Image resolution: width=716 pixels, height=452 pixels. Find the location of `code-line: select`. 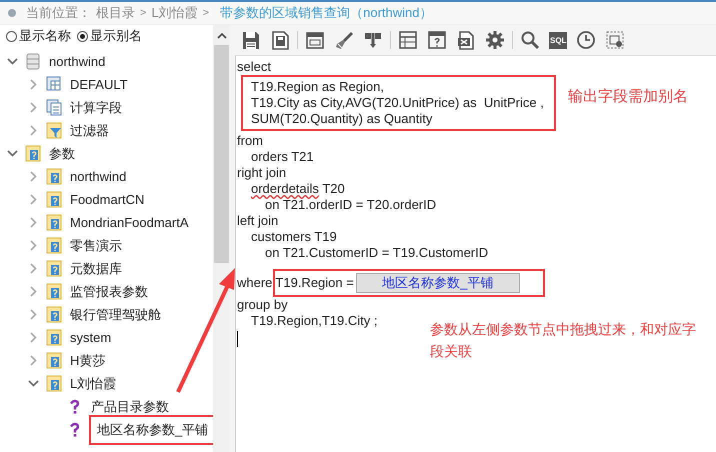

code-line: select is located at coordinates (254, 67).